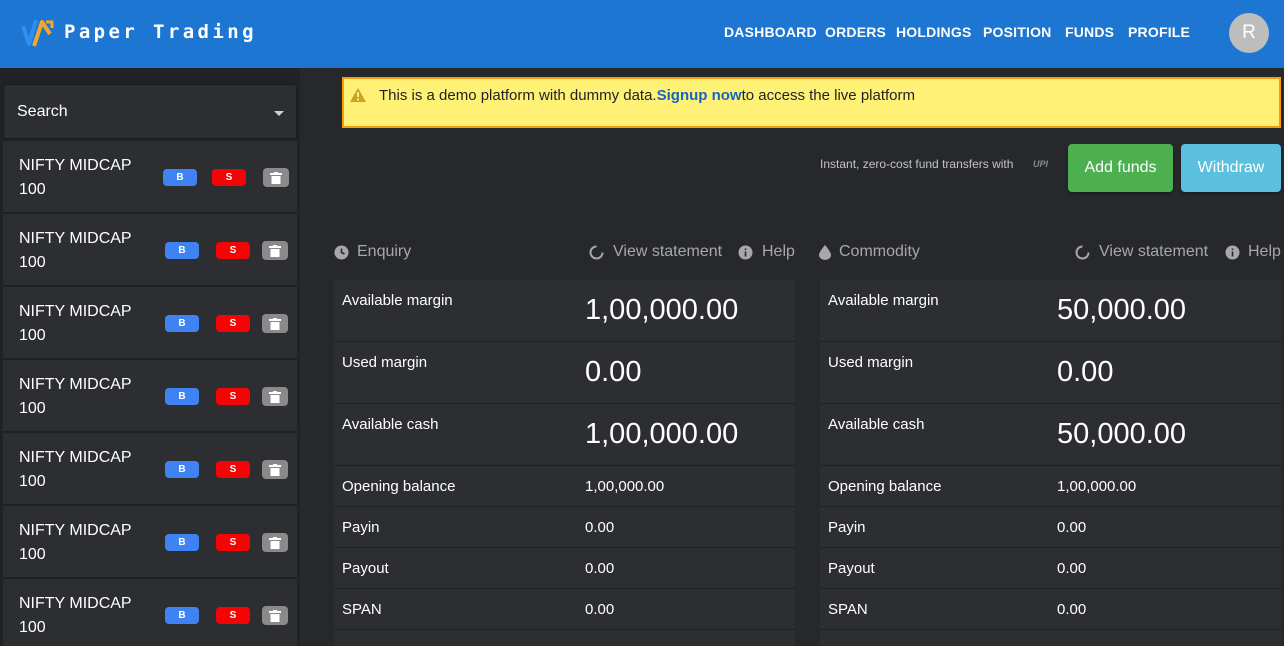  I want to click on logo-icon, so click(37, 33).